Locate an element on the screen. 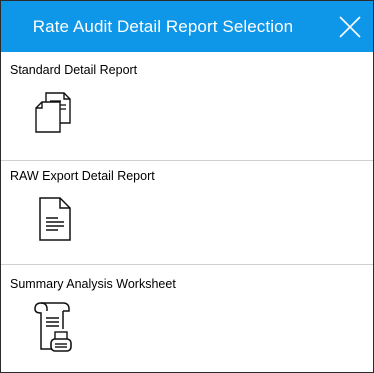  documents-stack-icon is located at coordinates (53, 112).